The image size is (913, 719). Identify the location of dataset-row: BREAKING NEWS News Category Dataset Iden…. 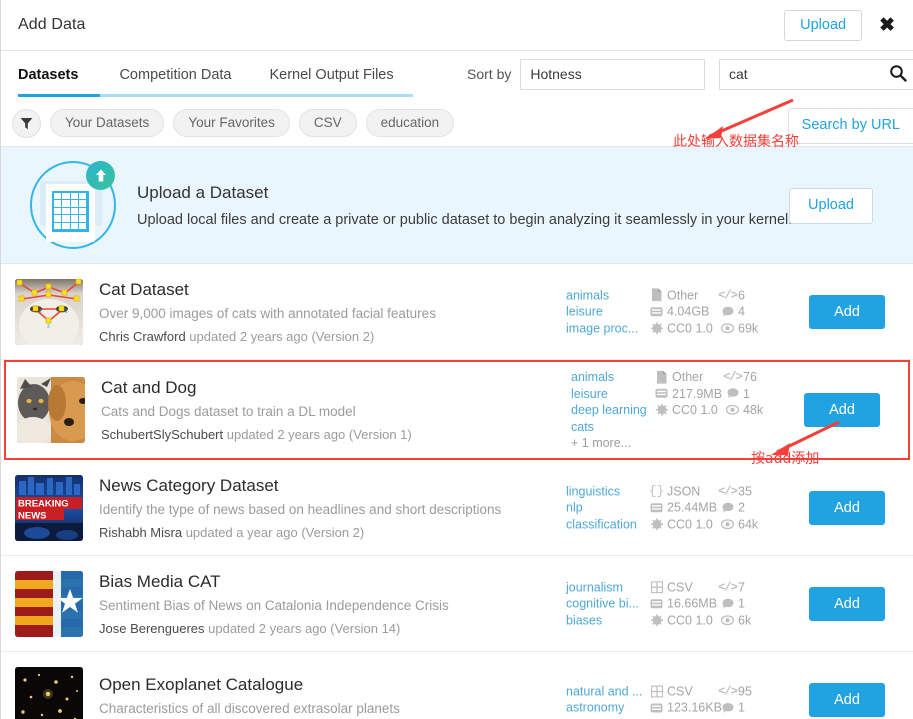
(457, 508).